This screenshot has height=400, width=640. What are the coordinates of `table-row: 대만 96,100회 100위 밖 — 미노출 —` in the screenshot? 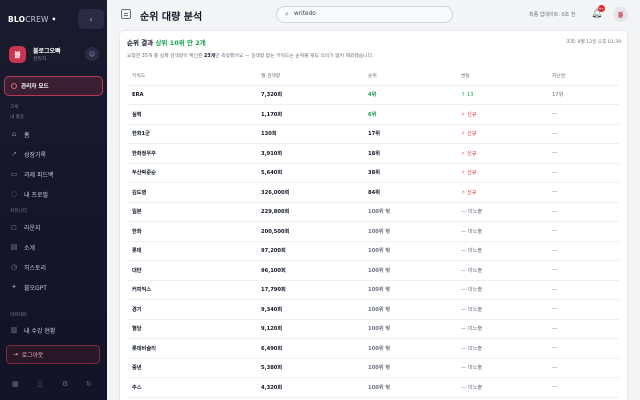 It's located at (373, 270).